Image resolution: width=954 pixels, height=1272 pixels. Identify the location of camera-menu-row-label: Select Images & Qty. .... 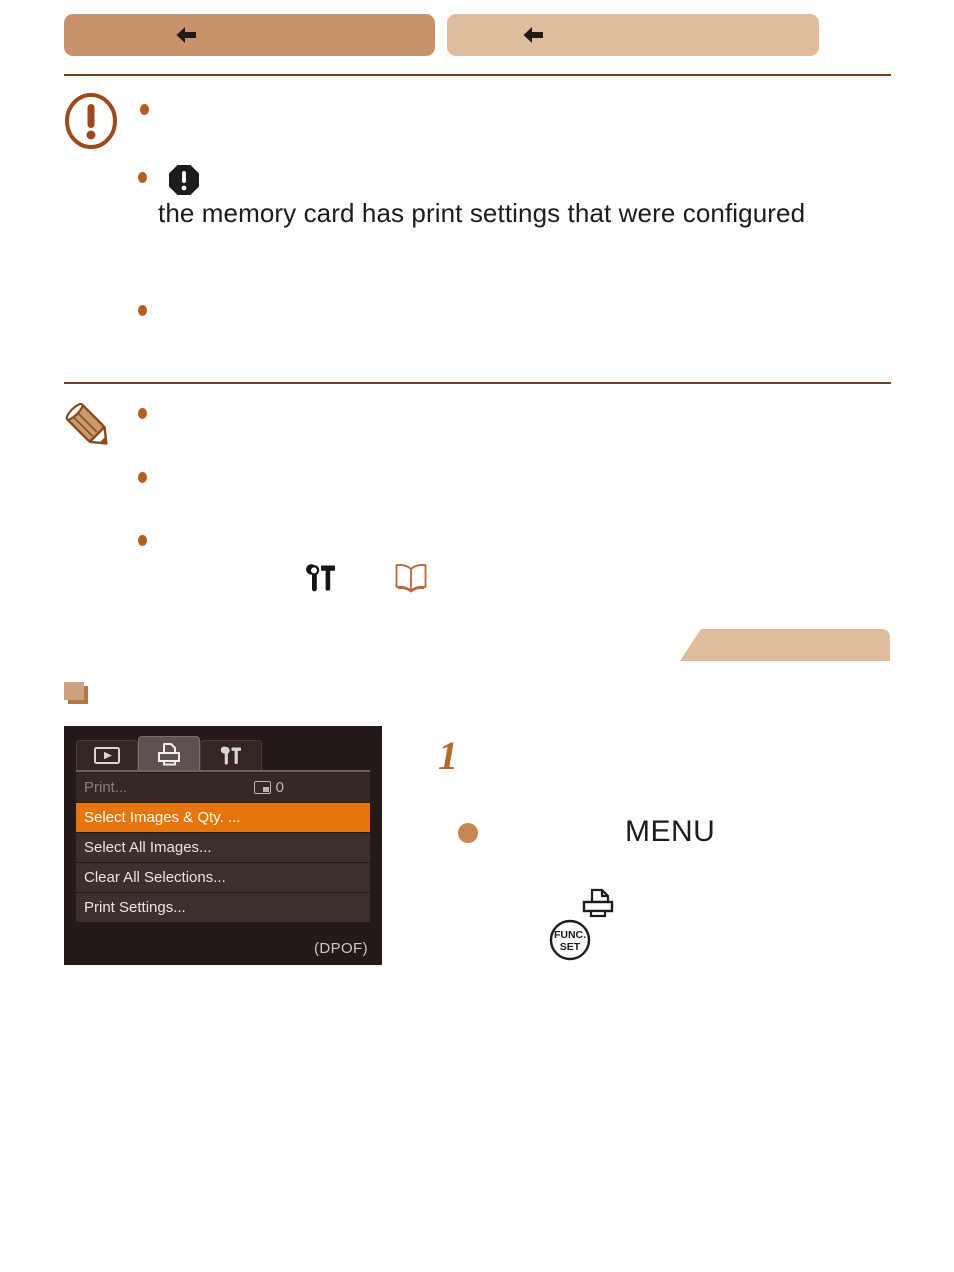
(162, 817).